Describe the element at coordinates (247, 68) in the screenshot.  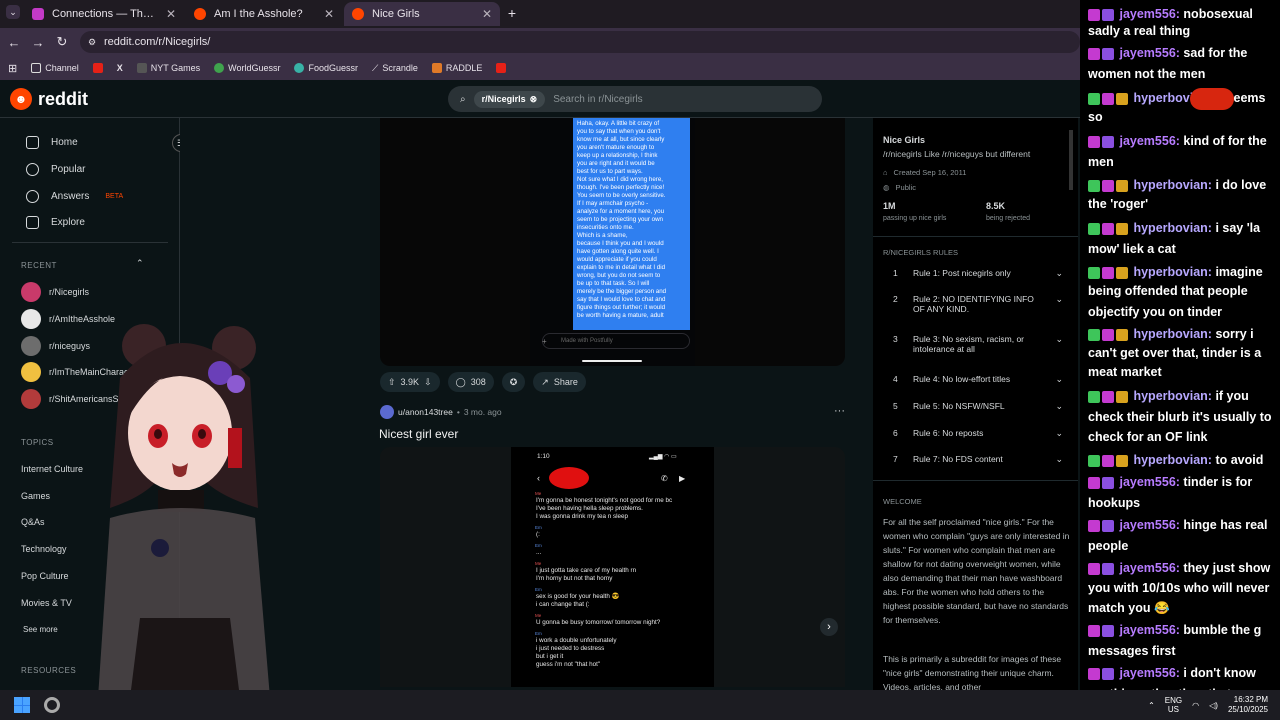
I see `bookmark-worldguessr: WorldGuessr` at that location.